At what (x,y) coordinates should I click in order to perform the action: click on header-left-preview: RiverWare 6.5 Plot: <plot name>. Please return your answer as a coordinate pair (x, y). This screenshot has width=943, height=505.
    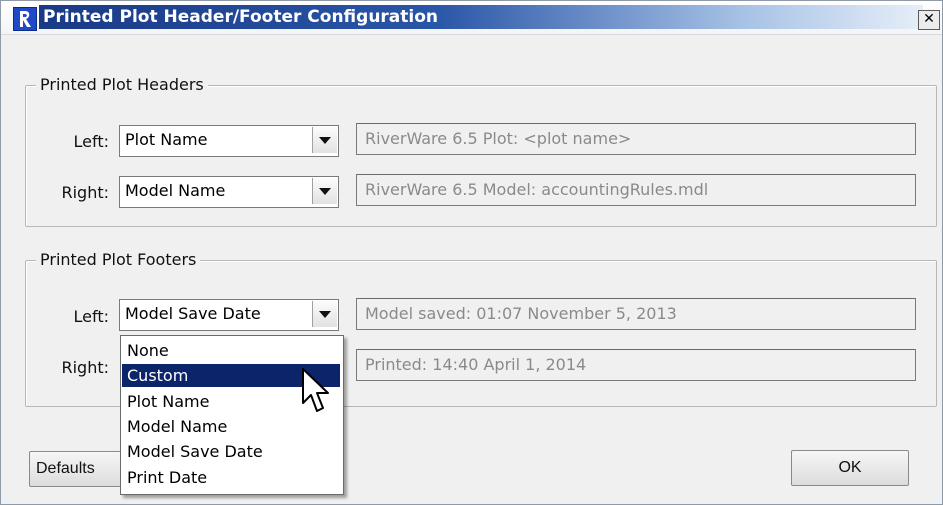
    Looking at the image, I should click on (636, 139).